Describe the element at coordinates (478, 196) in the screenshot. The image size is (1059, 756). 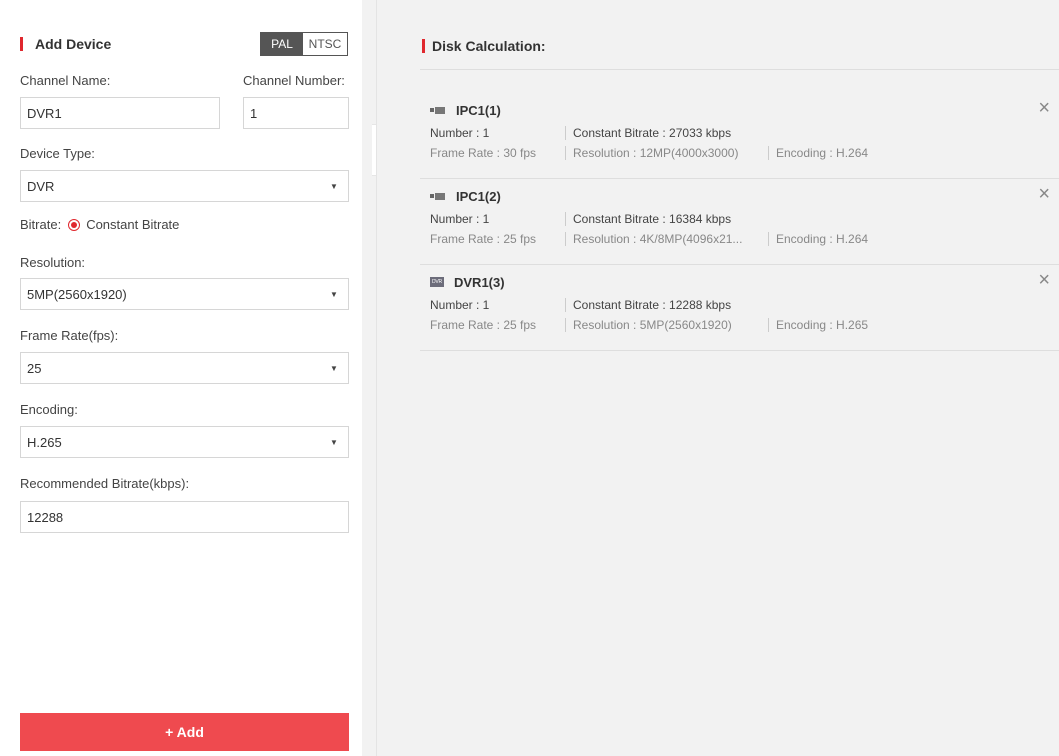
I see `device-name: IPC1(2)` at that location.